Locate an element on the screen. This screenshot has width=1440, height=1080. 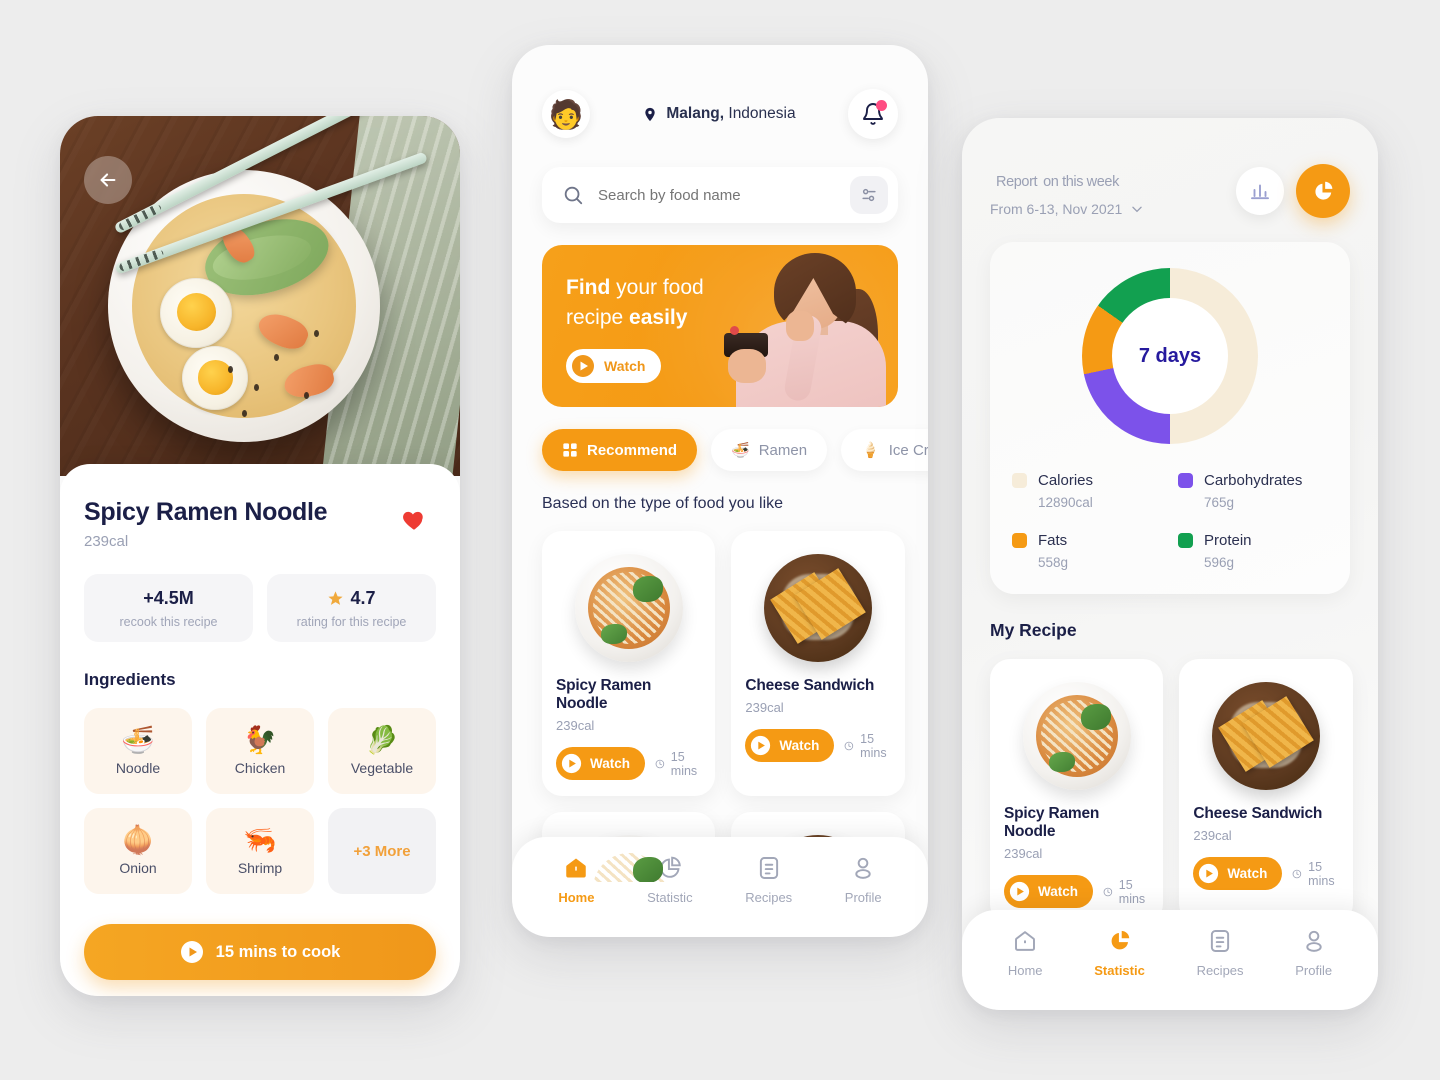
promo-banner: Find your food recipe easily Watch is located at coordinates (720, 326).